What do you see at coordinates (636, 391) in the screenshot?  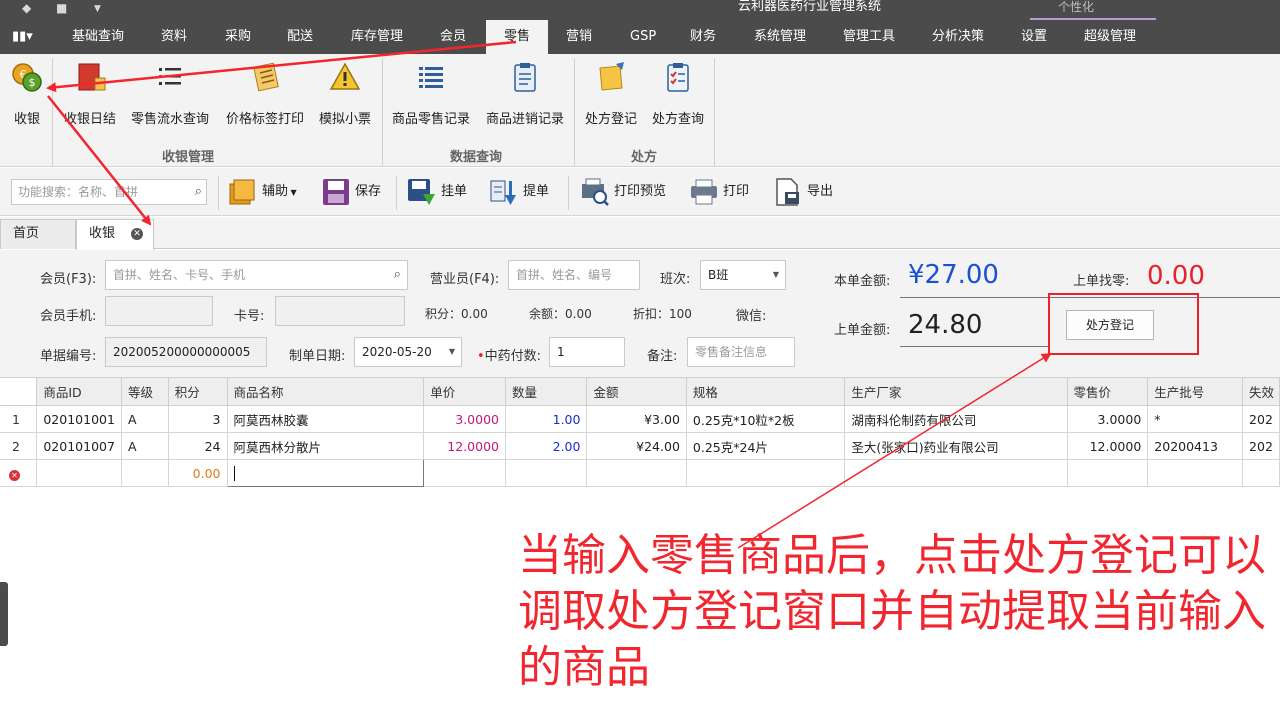 I see `column-header: 金额` at bounding box center [636, 391].